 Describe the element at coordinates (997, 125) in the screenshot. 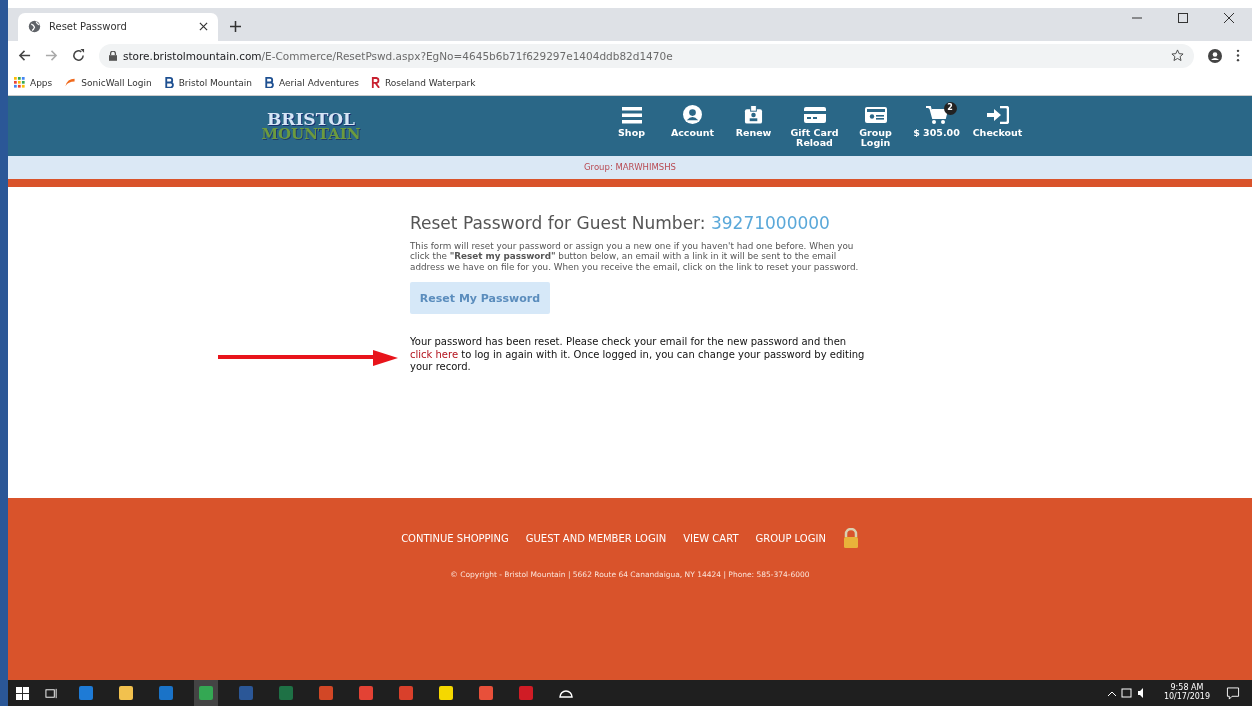

I see `nav-item: Checkout` at that location.